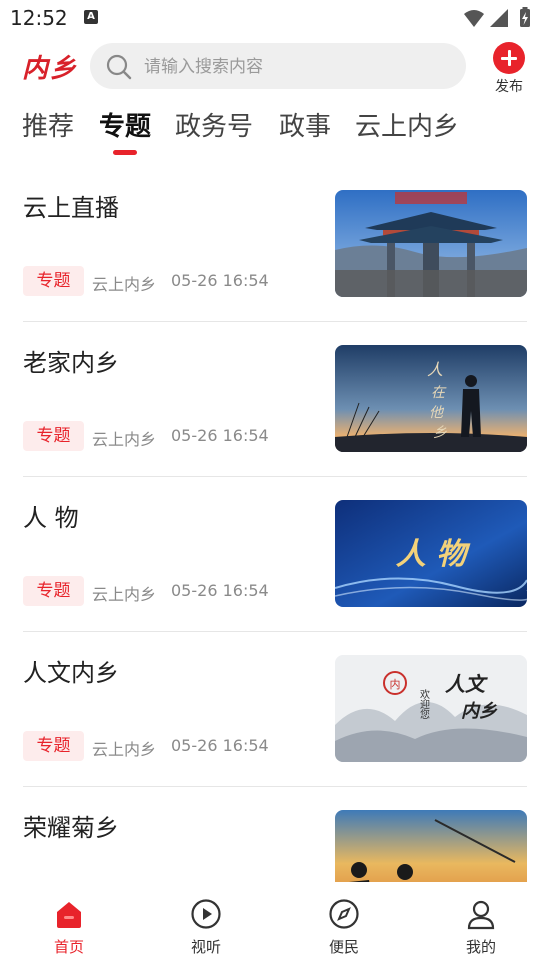  Describe the element at coordinates (439, 393) in the screenshot. I see `svg-text: 在` at that location.